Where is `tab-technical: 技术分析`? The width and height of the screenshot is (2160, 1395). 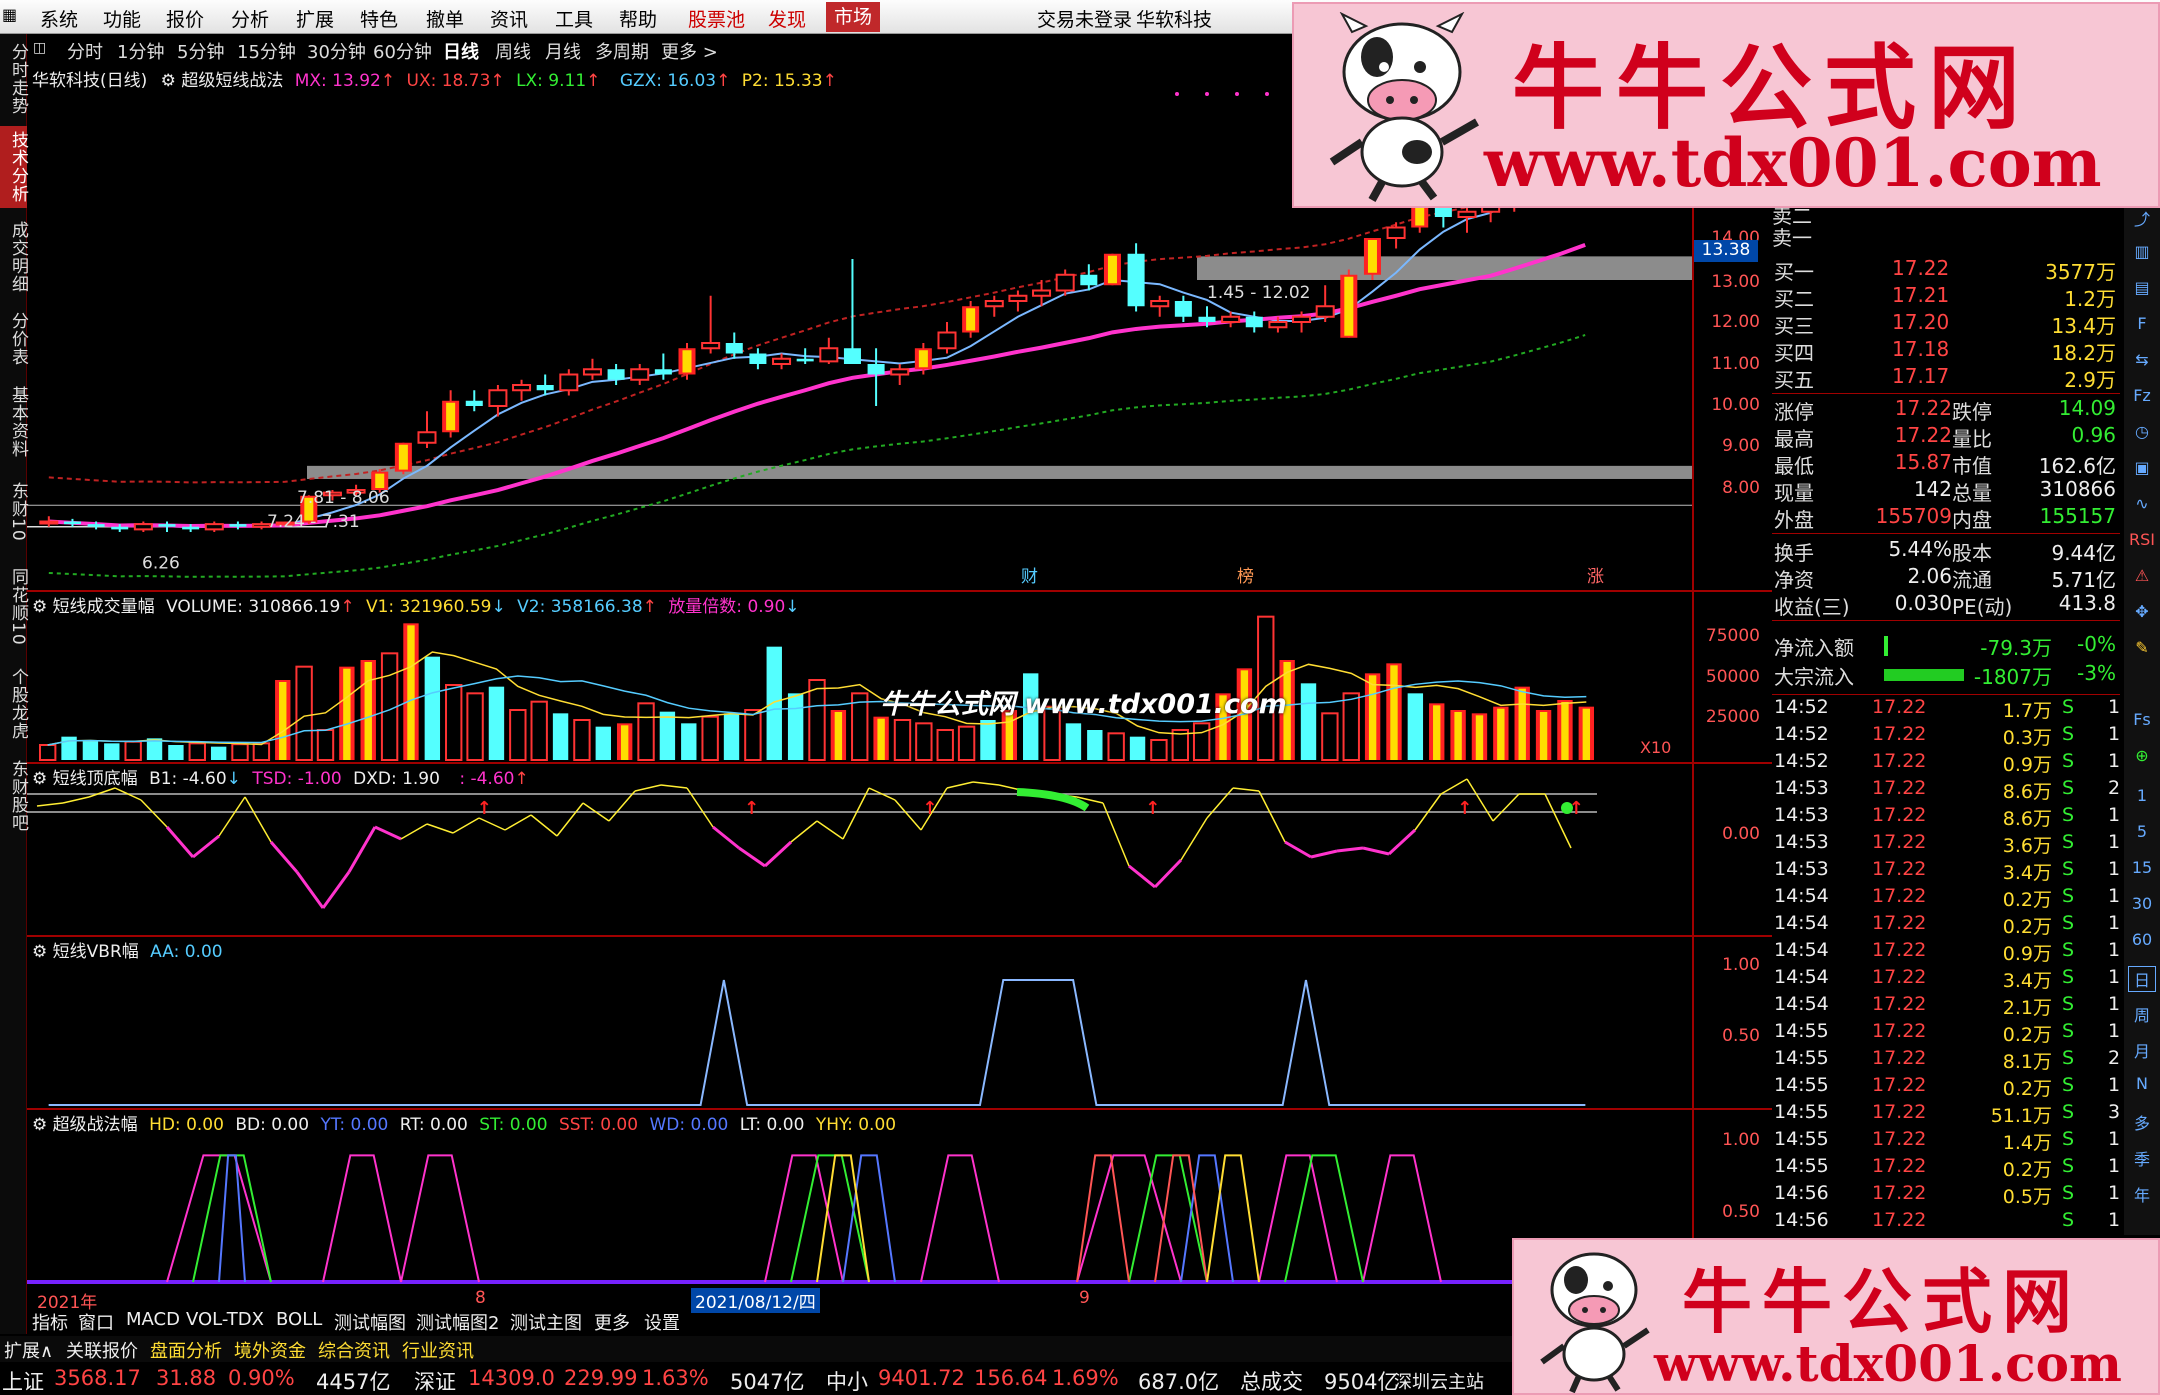 tab-technical: 技术分析 is located at coordinates (14, 167).